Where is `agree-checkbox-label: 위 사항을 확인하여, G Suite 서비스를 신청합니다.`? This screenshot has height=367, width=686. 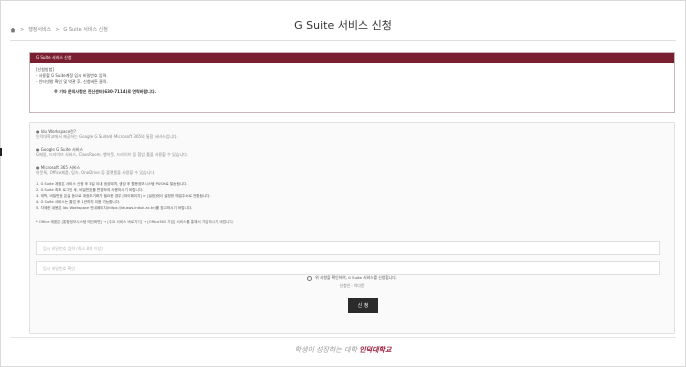
agree-checkbox-label: 위 사항을 확인하여, G Suite 서비스를 신청합니다. is located at coordinates (352, 278).